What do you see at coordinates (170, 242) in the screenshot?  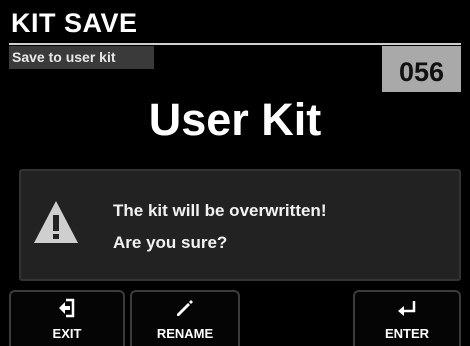 I see `dialog-message-line-2: Are you sure?` at bounding box center [170, 242].